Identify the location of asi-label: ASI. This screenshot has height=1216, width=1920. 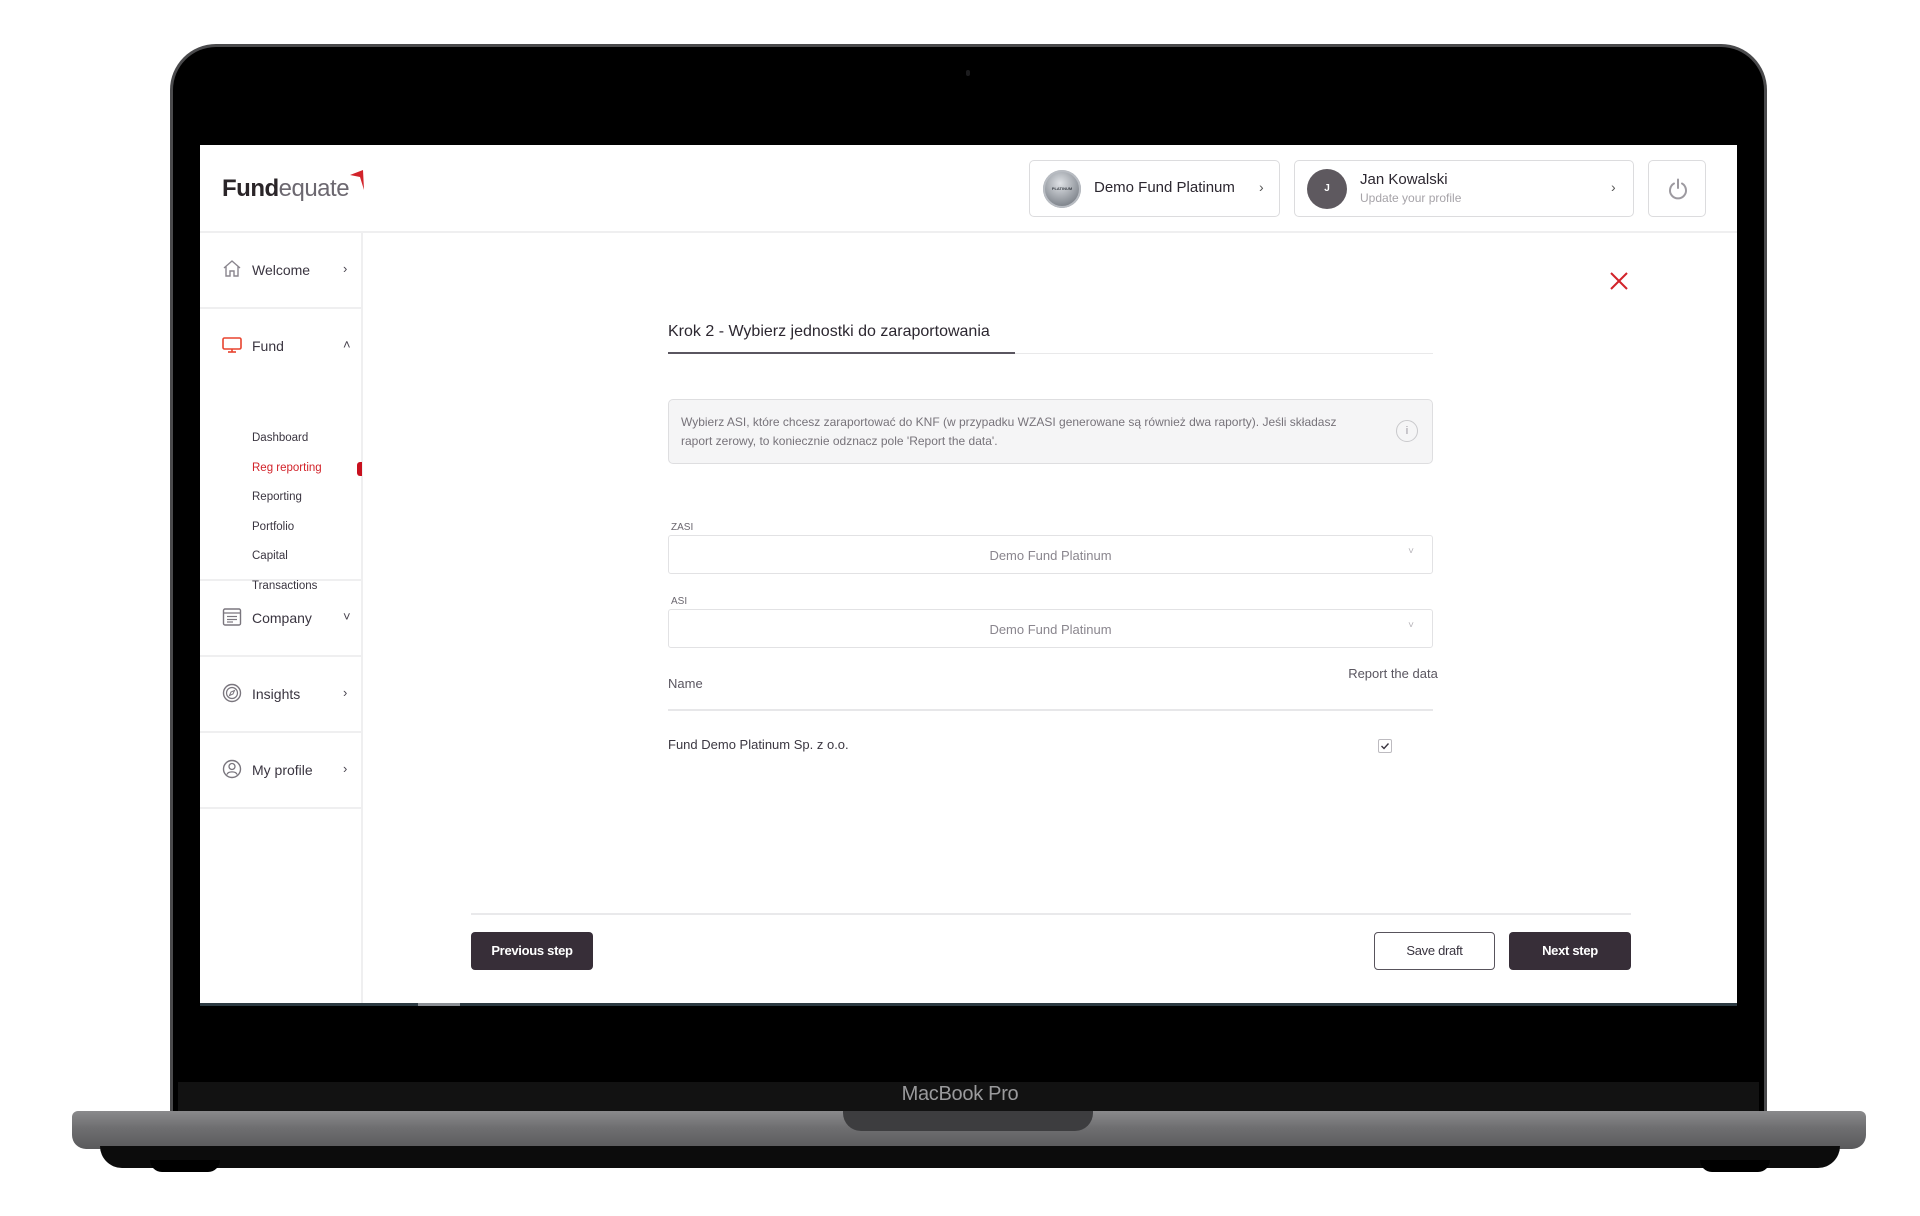
(679, 601).